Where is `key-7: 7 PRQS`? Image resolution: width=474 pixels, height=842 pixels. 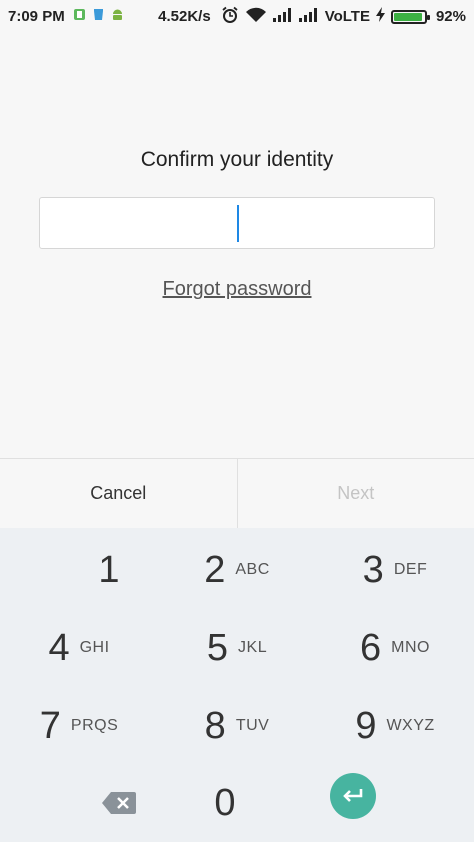
key-7: 7 PRQS is located at coordinates (79, 726).